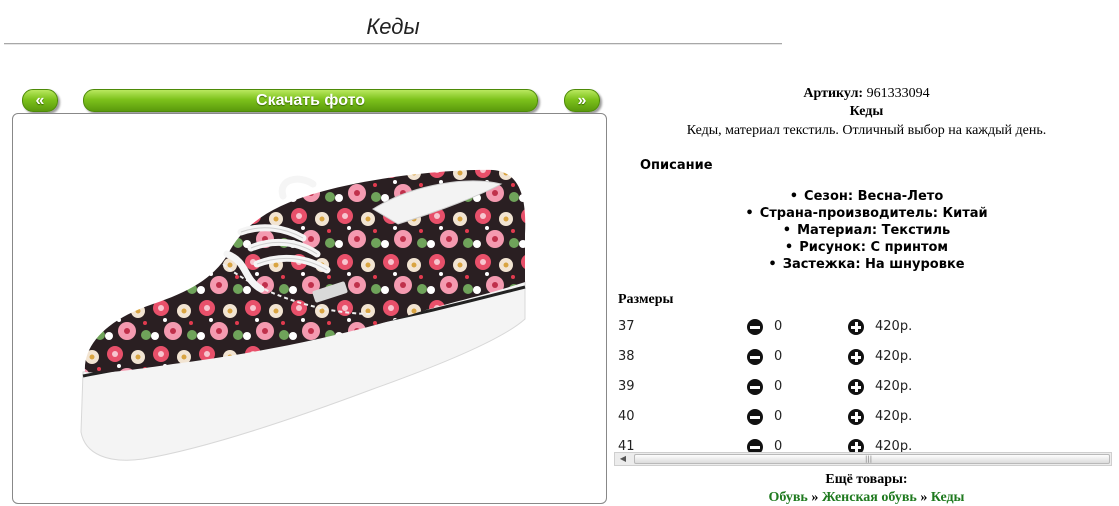 The height and width of the screenshot is (506, 1119). What do you see at coordinates (646, 299) in the screenshot?
I see `sizes-heading: Размеры` at bounding box center [646, 299].